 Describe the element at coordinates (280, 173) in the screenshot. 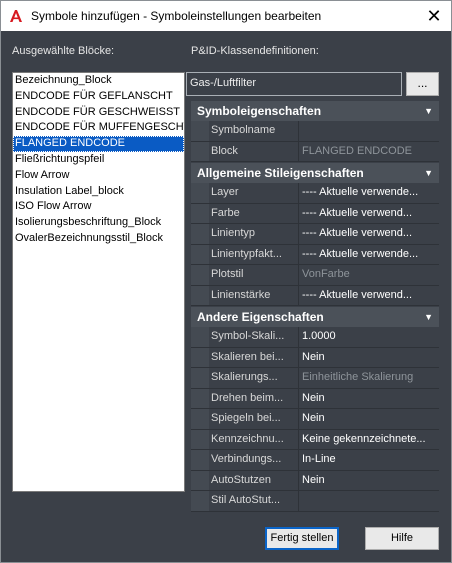

I see `section-title: Allgemeine Stileigenschaften` at that location.